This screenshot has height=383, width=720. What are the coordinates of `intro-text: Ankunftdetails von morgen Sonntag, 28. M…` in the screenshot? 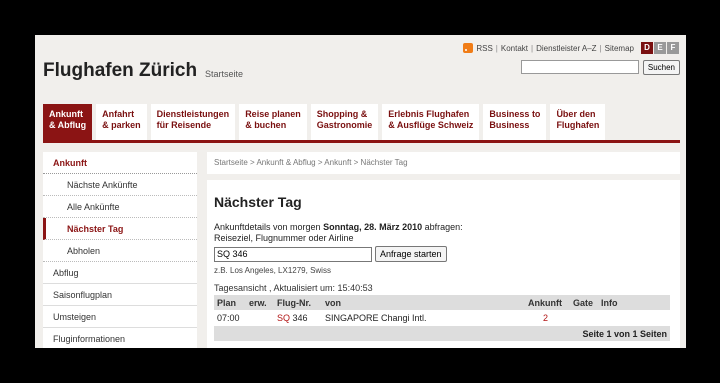 It's located at (338, 227).